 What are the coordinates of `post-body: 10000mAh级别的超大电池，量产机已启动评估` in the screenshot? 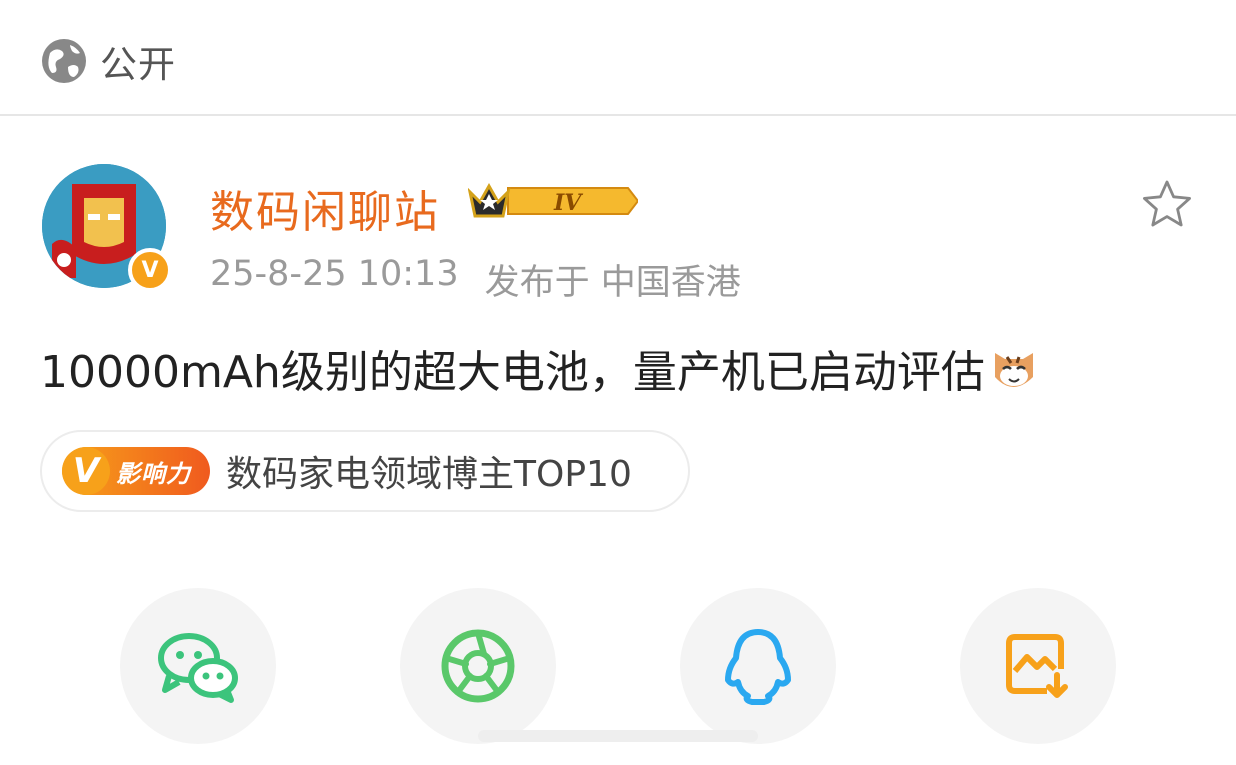 It's located at (539, 368).